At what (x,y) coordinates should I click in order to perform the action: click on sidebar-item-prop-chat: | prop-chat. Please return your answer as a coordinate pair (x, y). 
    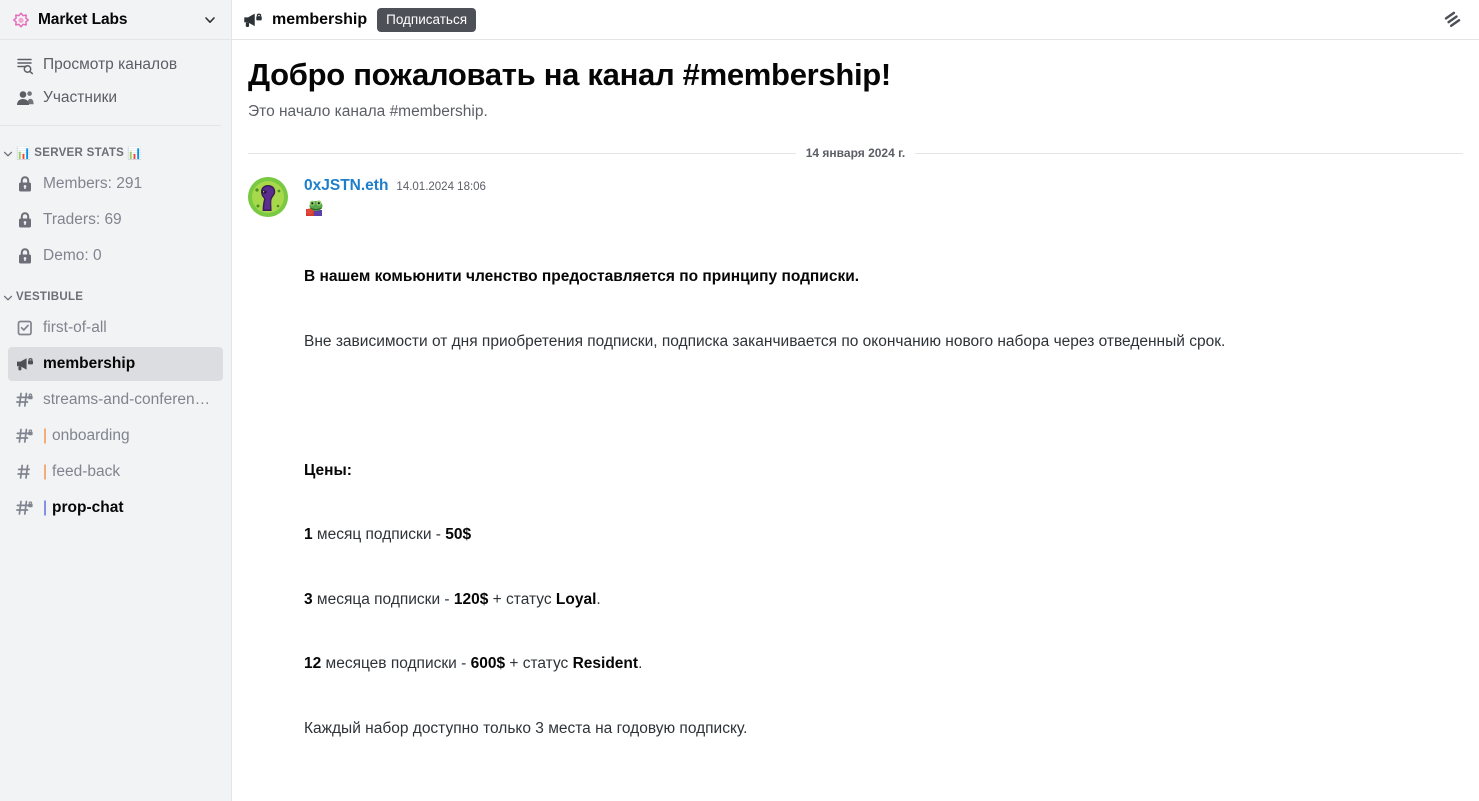
    Looking at the image, I should click on (115, 508).